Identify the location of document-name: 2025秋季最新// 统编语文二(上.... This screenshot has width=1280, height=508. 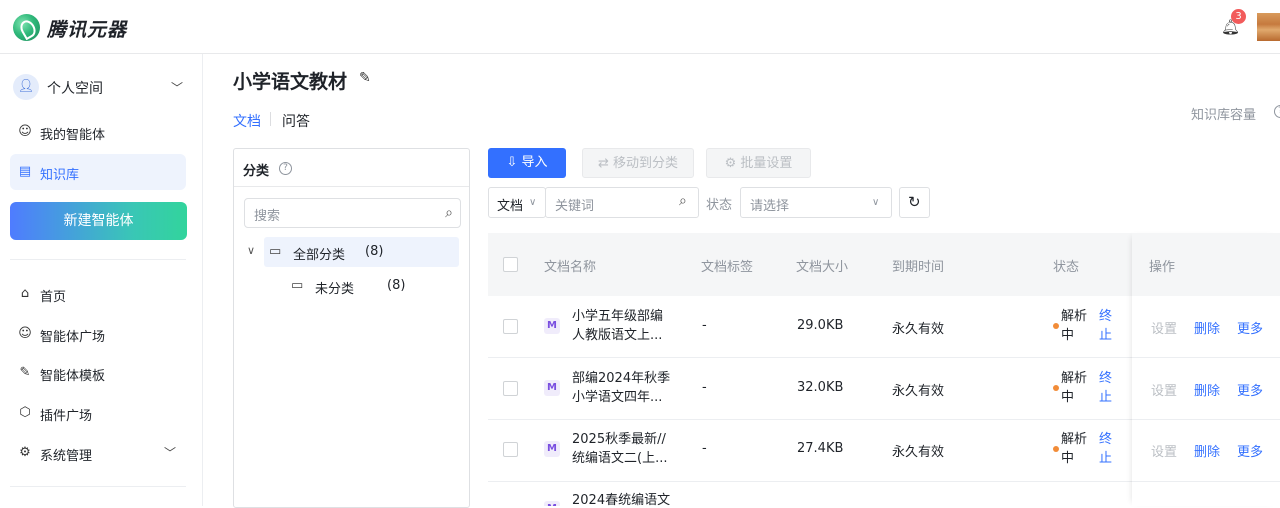
(622, 449).